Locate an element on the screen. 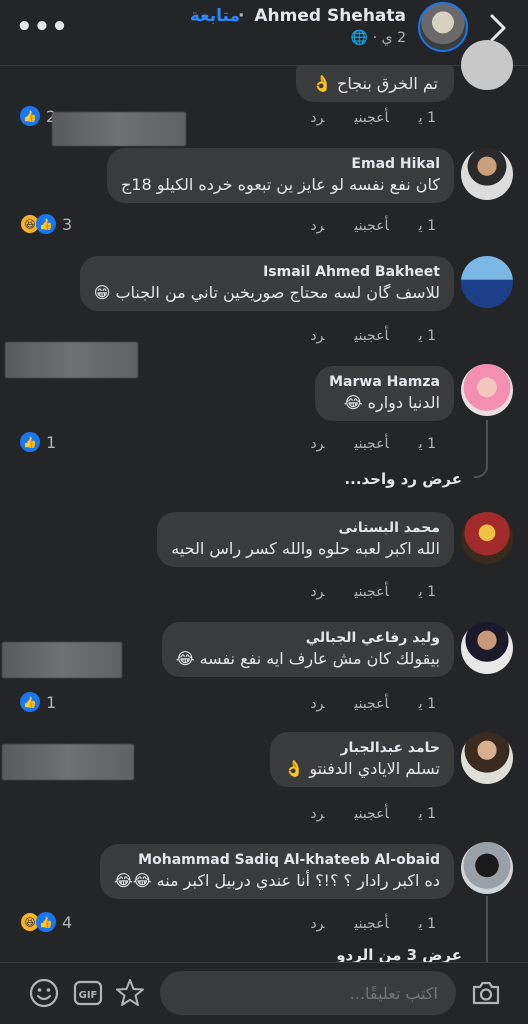  follow-link: متابعة is located at coordinates (215, 16).